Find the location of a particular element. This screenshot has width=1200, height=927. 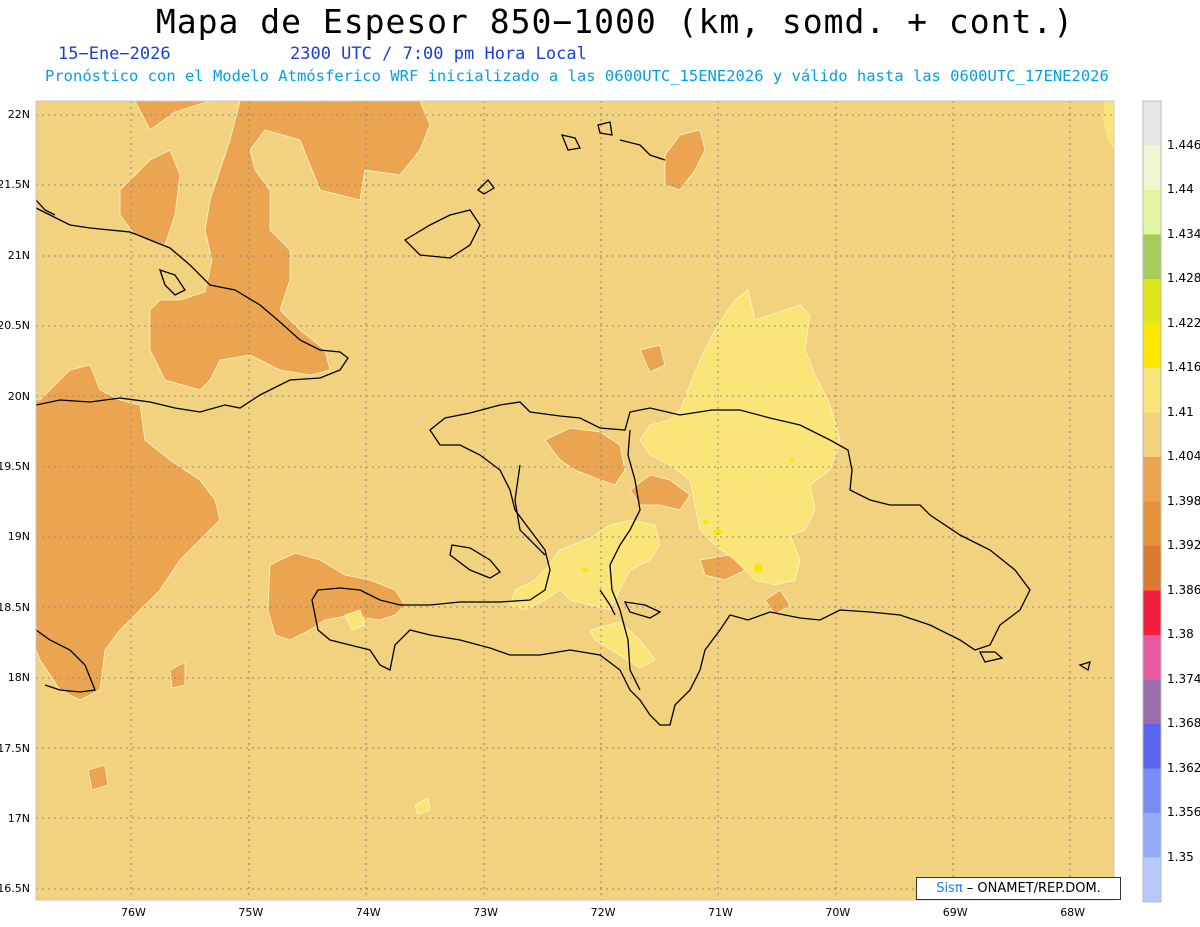

credit-text: – ONAMET/REP.DOM. is located at coordinates (1031, 888).